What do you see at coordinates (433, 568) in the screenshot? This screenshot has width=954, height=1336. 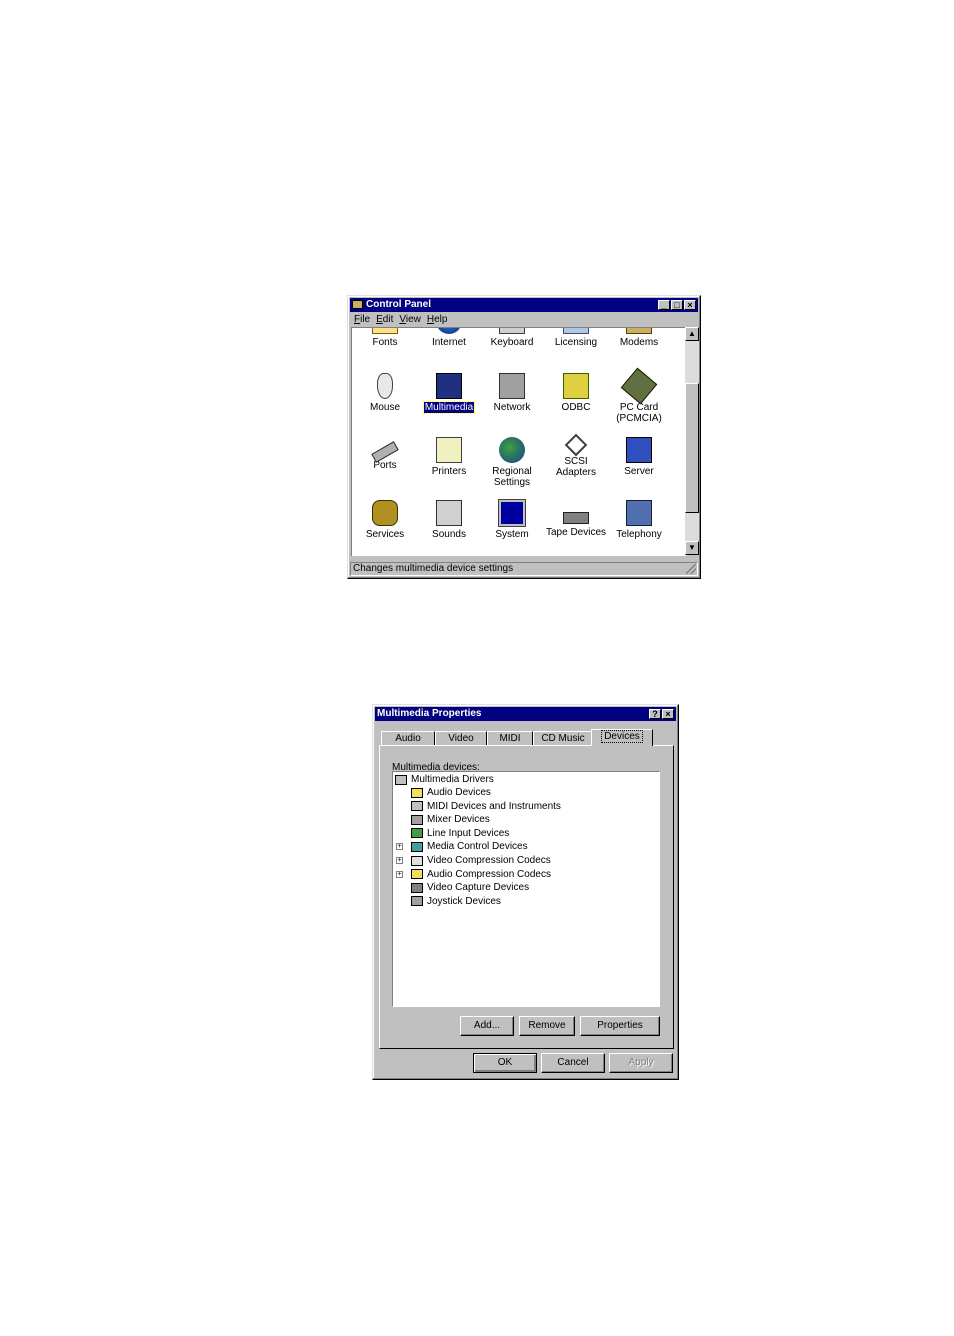 I see `status-text: Changes multimedia device settings` at bounding box center [433, 568].